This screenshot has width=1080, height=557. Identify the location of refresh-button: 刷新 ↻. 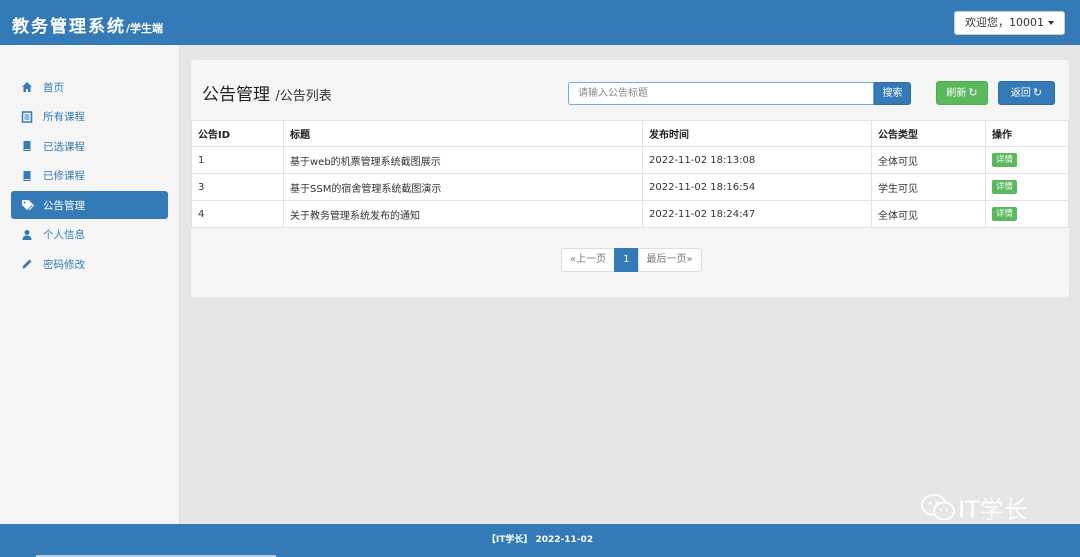
(962, 93).